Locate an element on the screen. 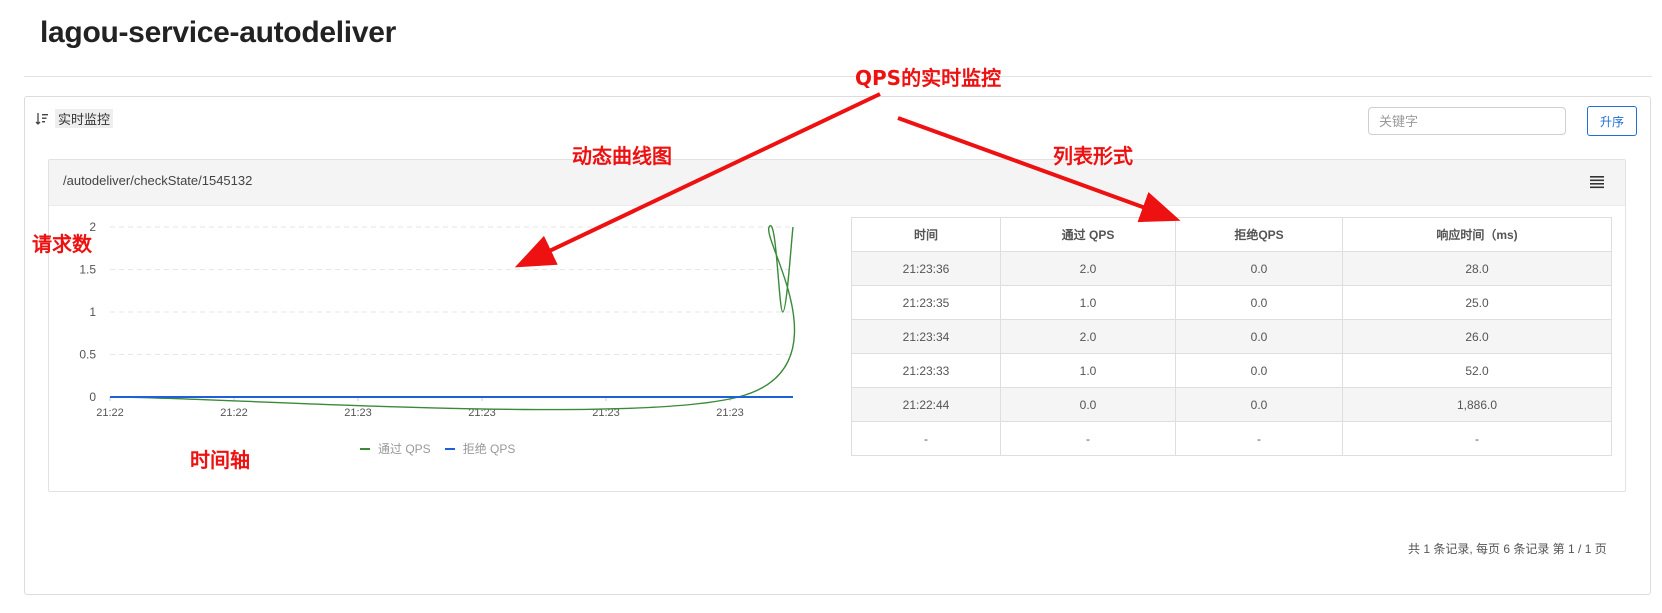  cell-pass-qps: 0.0 is located at coordinates (1088, 404).